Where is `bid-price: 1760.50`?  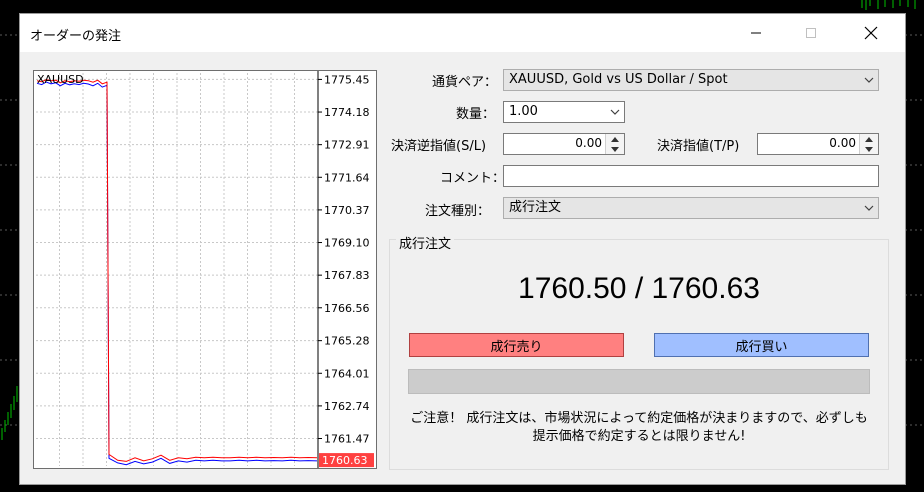
bid-price: 1760.50 is located at coordinates (572, 288).